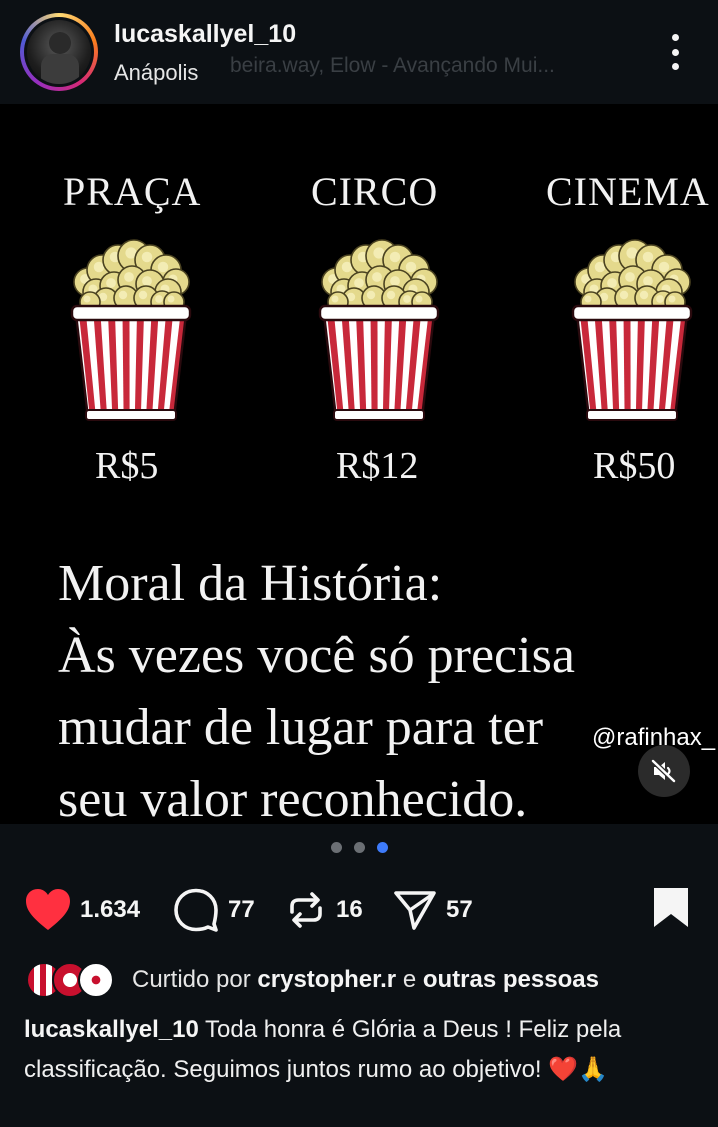  Describe the element at coordinates (675, 37) in the screenshot. I see `more-dots-icon` at that location.